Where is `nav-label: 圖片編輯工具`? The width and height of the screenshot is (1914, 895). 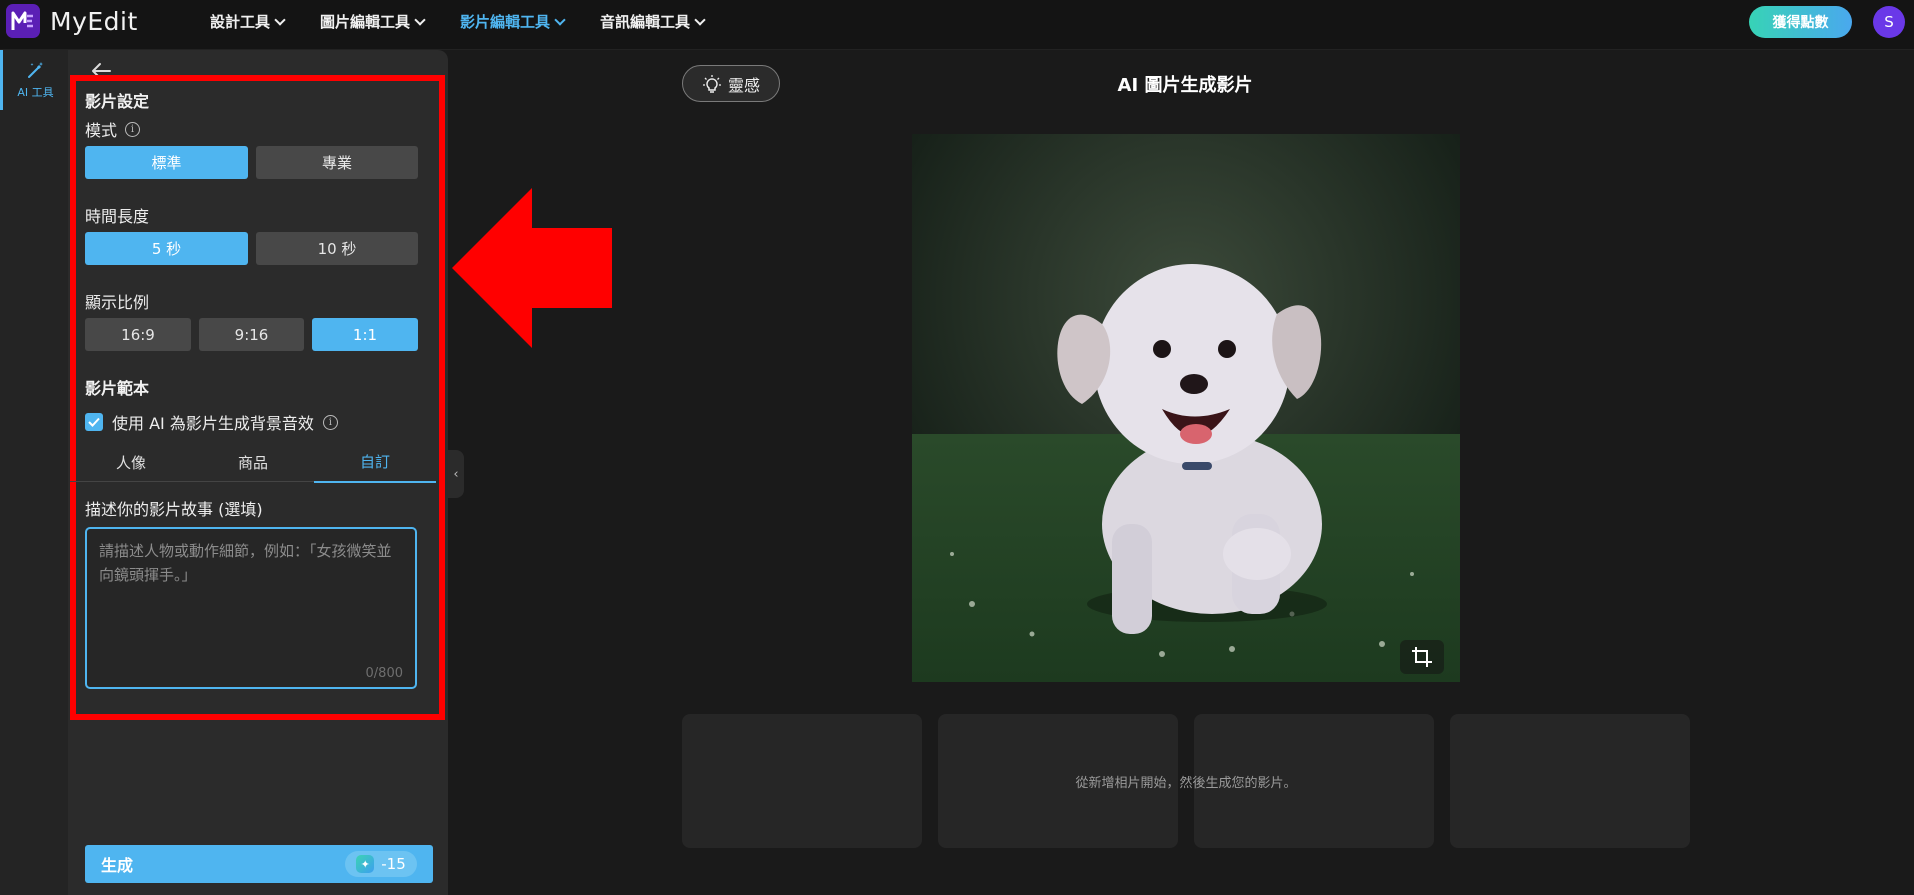
nav-label: 圖片編輯工具 is located at coordinates (365, 22).